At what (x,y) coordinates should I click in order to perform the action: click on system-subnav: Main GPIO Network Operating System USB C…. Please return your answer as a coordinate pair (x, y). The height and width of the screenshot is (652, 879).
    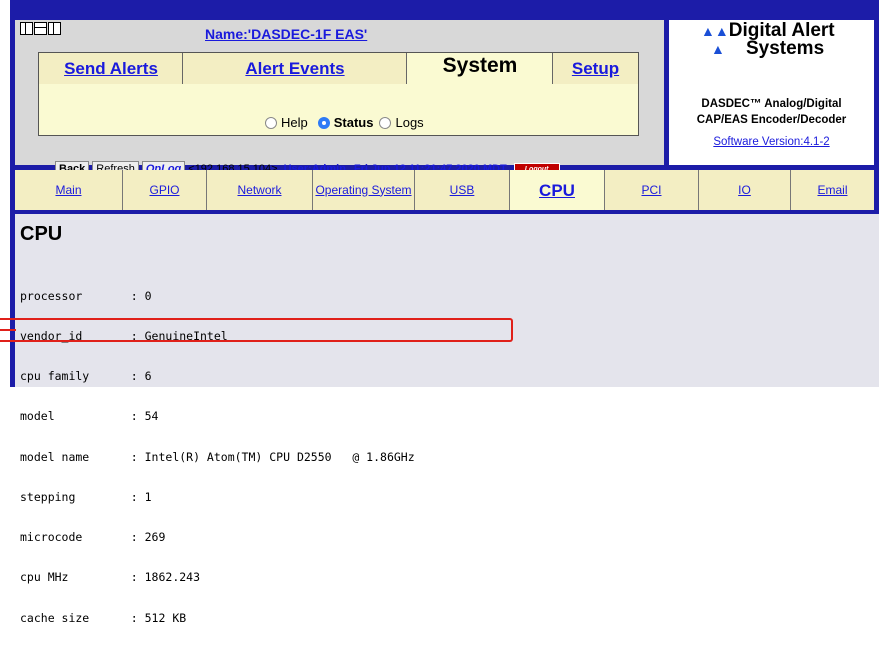
    Looking at the image, I should click on (444, 190).